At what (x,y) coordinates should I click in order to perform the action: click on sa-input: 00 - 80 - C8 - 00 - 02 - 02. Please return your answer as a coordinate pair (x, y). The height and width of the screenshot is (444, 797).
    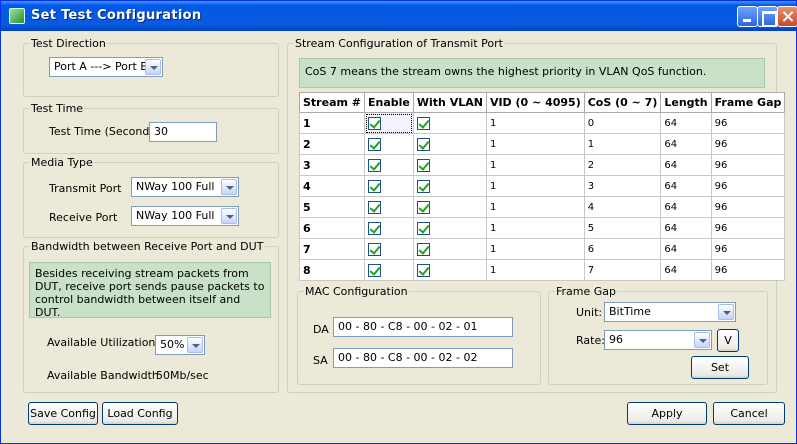
    Looking at the image, I should click on (423, 358).